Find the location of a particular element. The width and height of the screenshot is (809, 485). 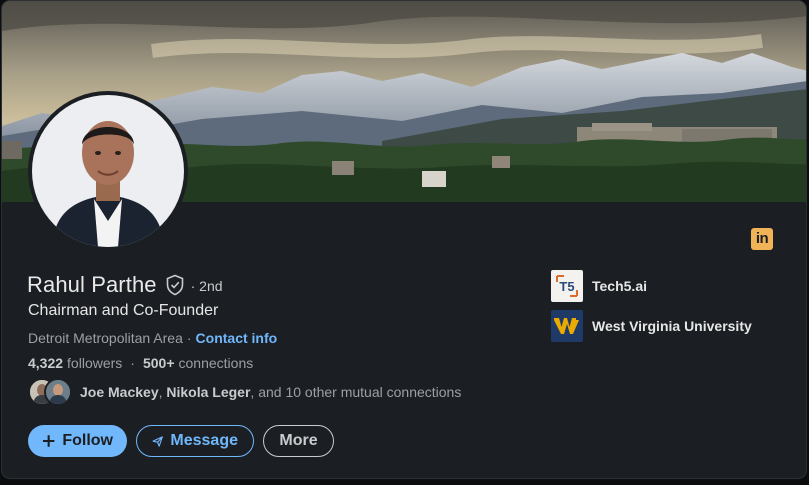

verified-icon is located at coordinates (175, 285).